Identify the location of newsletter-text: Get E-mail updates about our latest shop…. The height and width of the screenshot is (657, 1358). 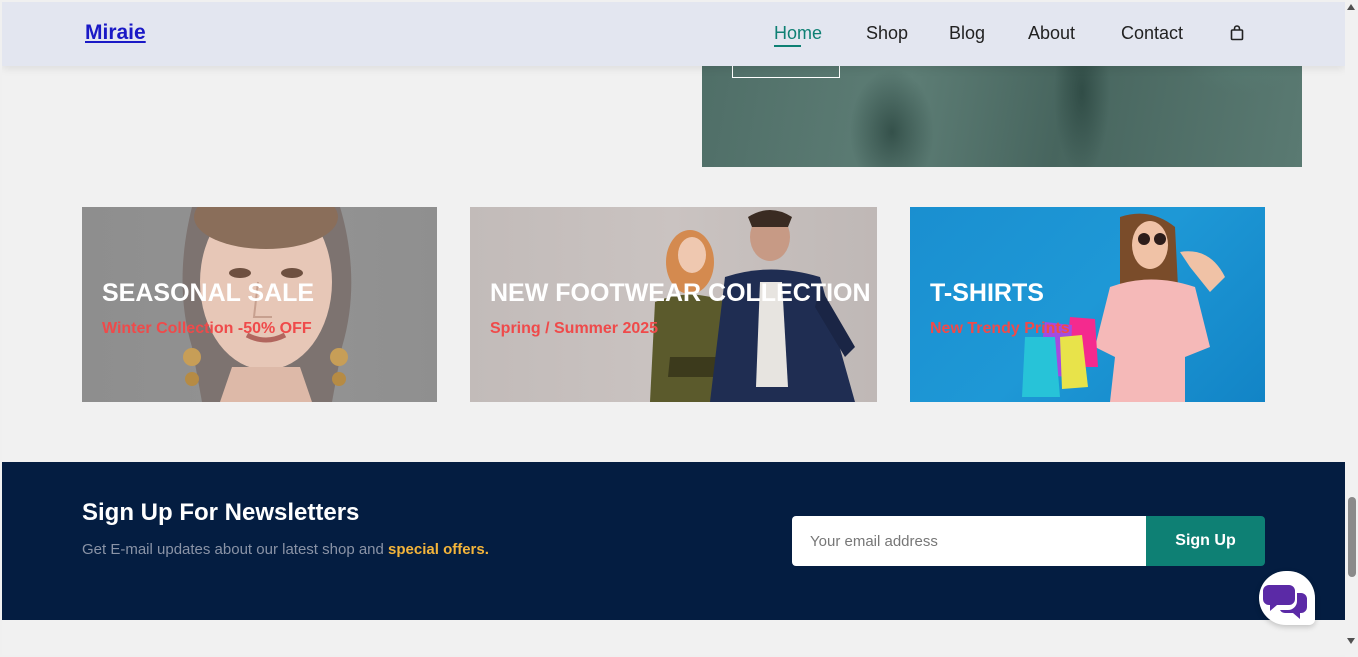
(235, 549).